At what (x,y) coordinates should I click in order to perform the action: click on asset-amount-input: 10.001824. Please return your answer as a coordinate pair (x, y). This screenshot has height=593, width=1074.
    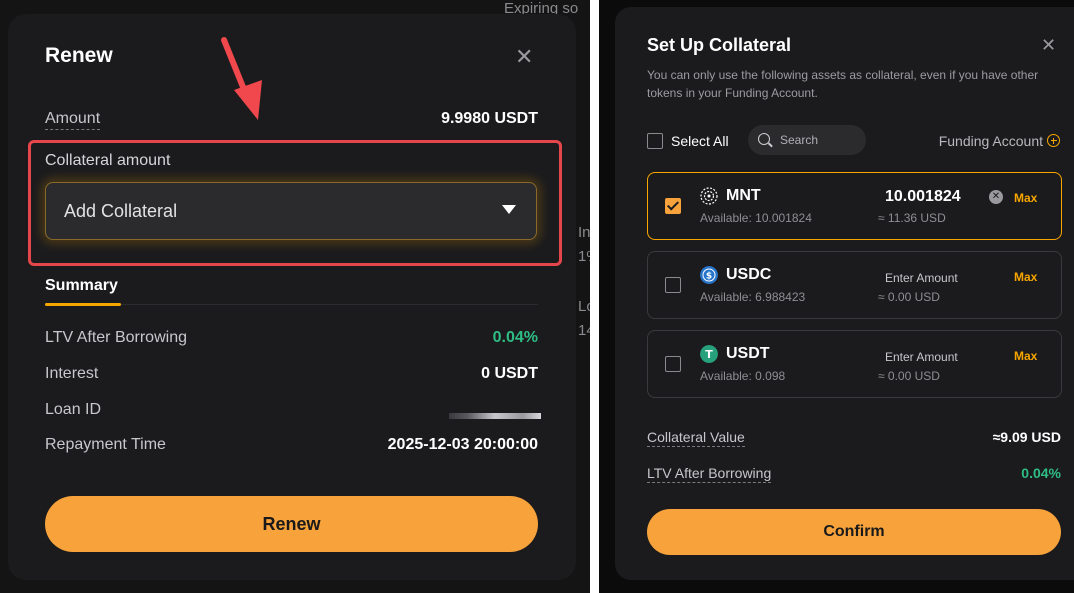
    Looking at the image, I should click on (923, 197).